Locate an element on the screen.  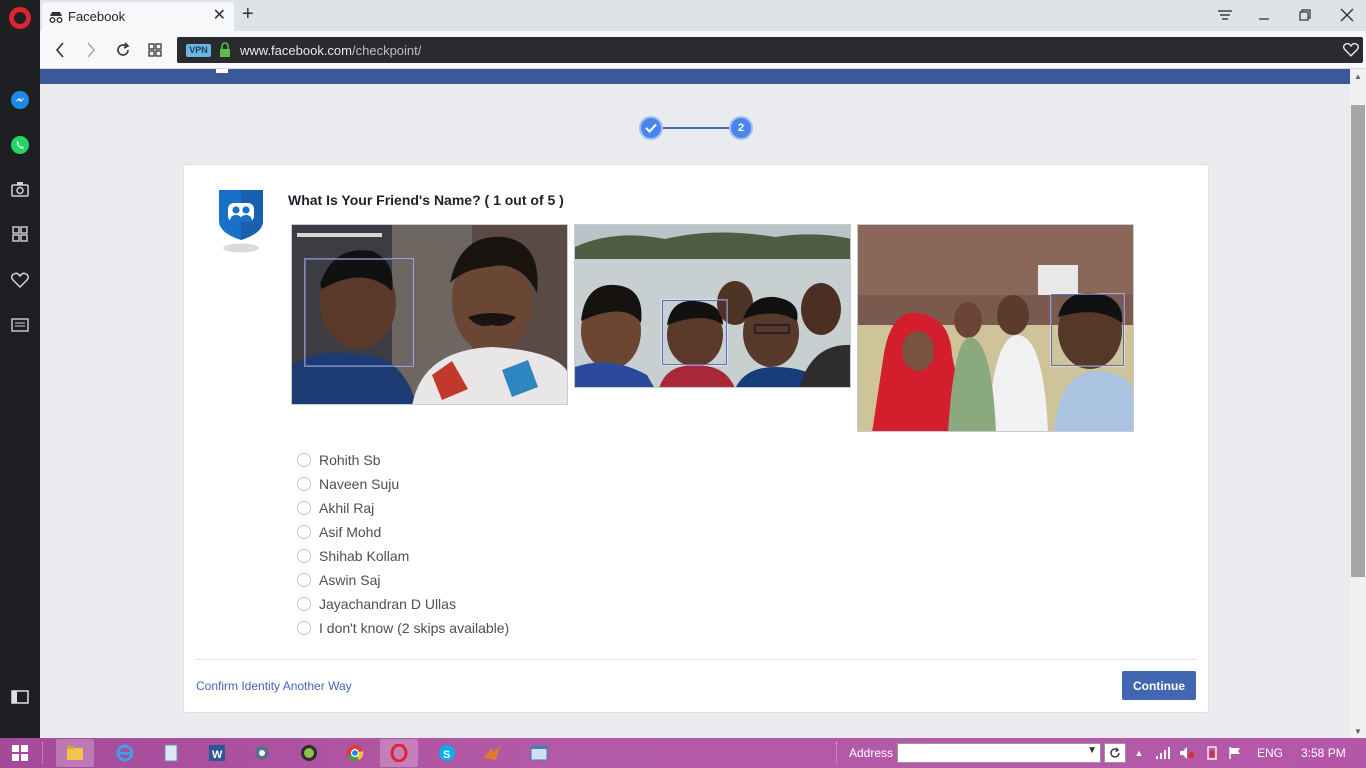
tiles-icon is located at coordinates (155, 50).